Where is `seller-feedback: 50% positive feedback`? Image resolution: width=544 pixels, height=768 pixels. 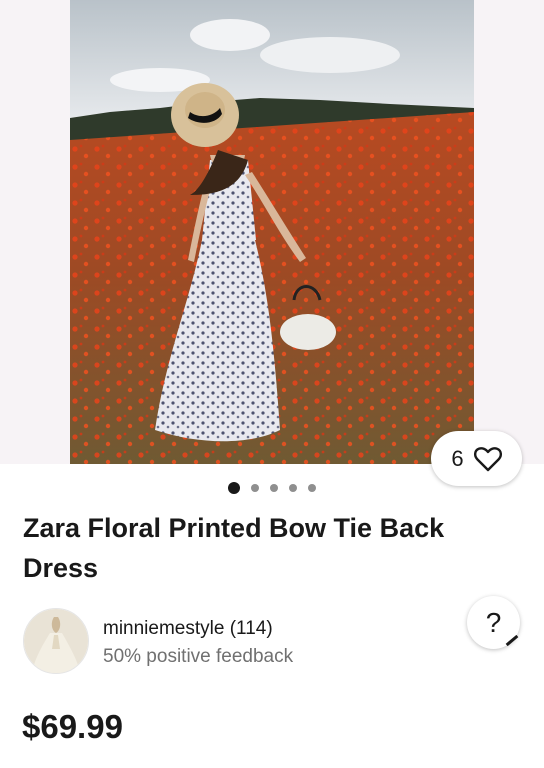 seller-feedback: 50% positive feedback is located at coordinates (198, 656).